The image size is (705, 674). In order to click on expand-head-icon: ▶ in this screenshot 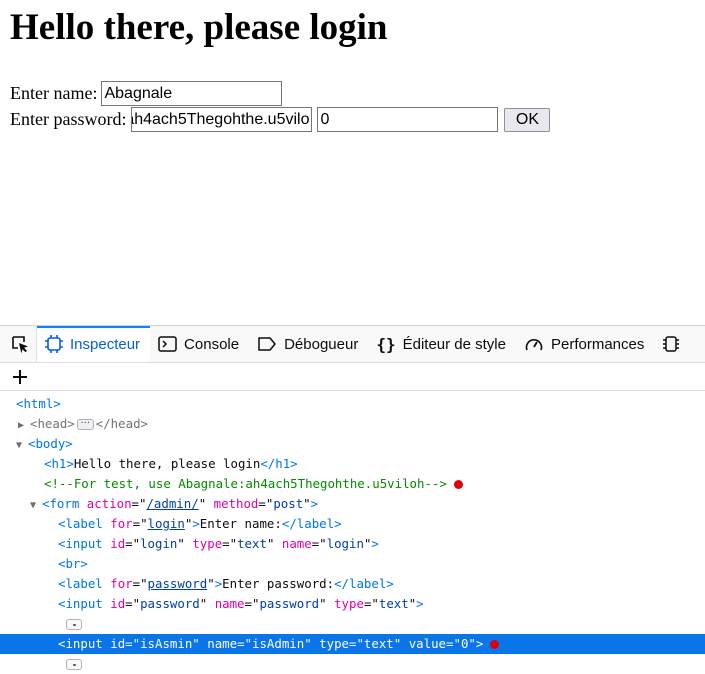, I will do `click(24, 426)`.